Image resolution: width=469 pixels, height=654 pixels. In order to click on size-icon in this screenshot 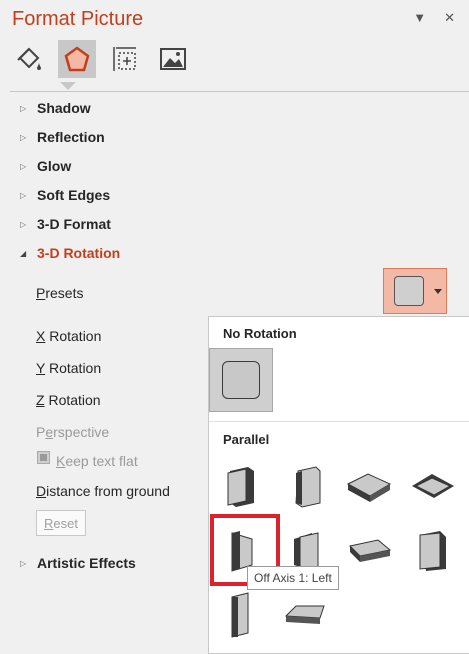, I will do `click(124, 59)`.